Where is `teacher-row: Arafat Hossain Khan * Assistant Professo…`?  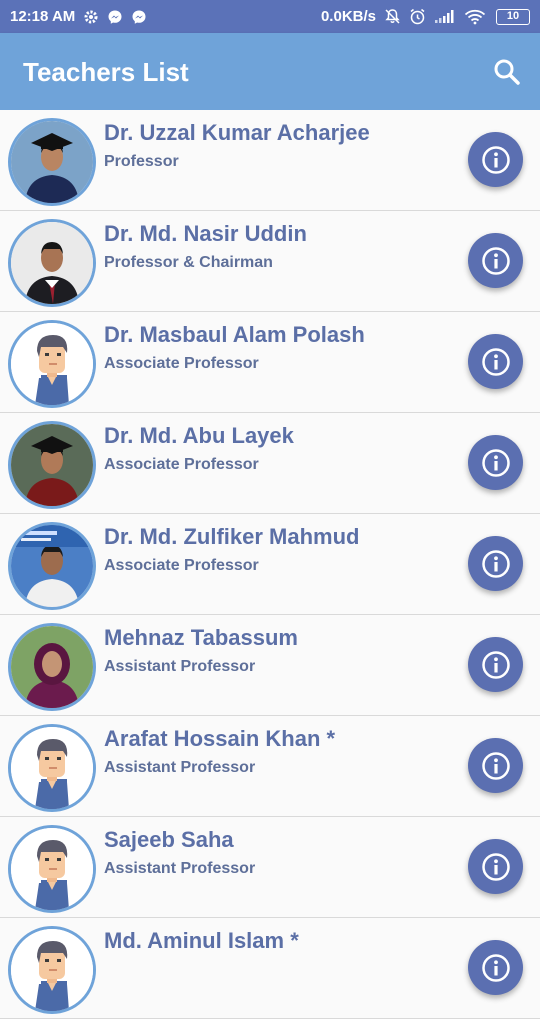
teacher-row: Arafat Hossain Khan * Assistant Professo… is located at coordinates (270, 766).